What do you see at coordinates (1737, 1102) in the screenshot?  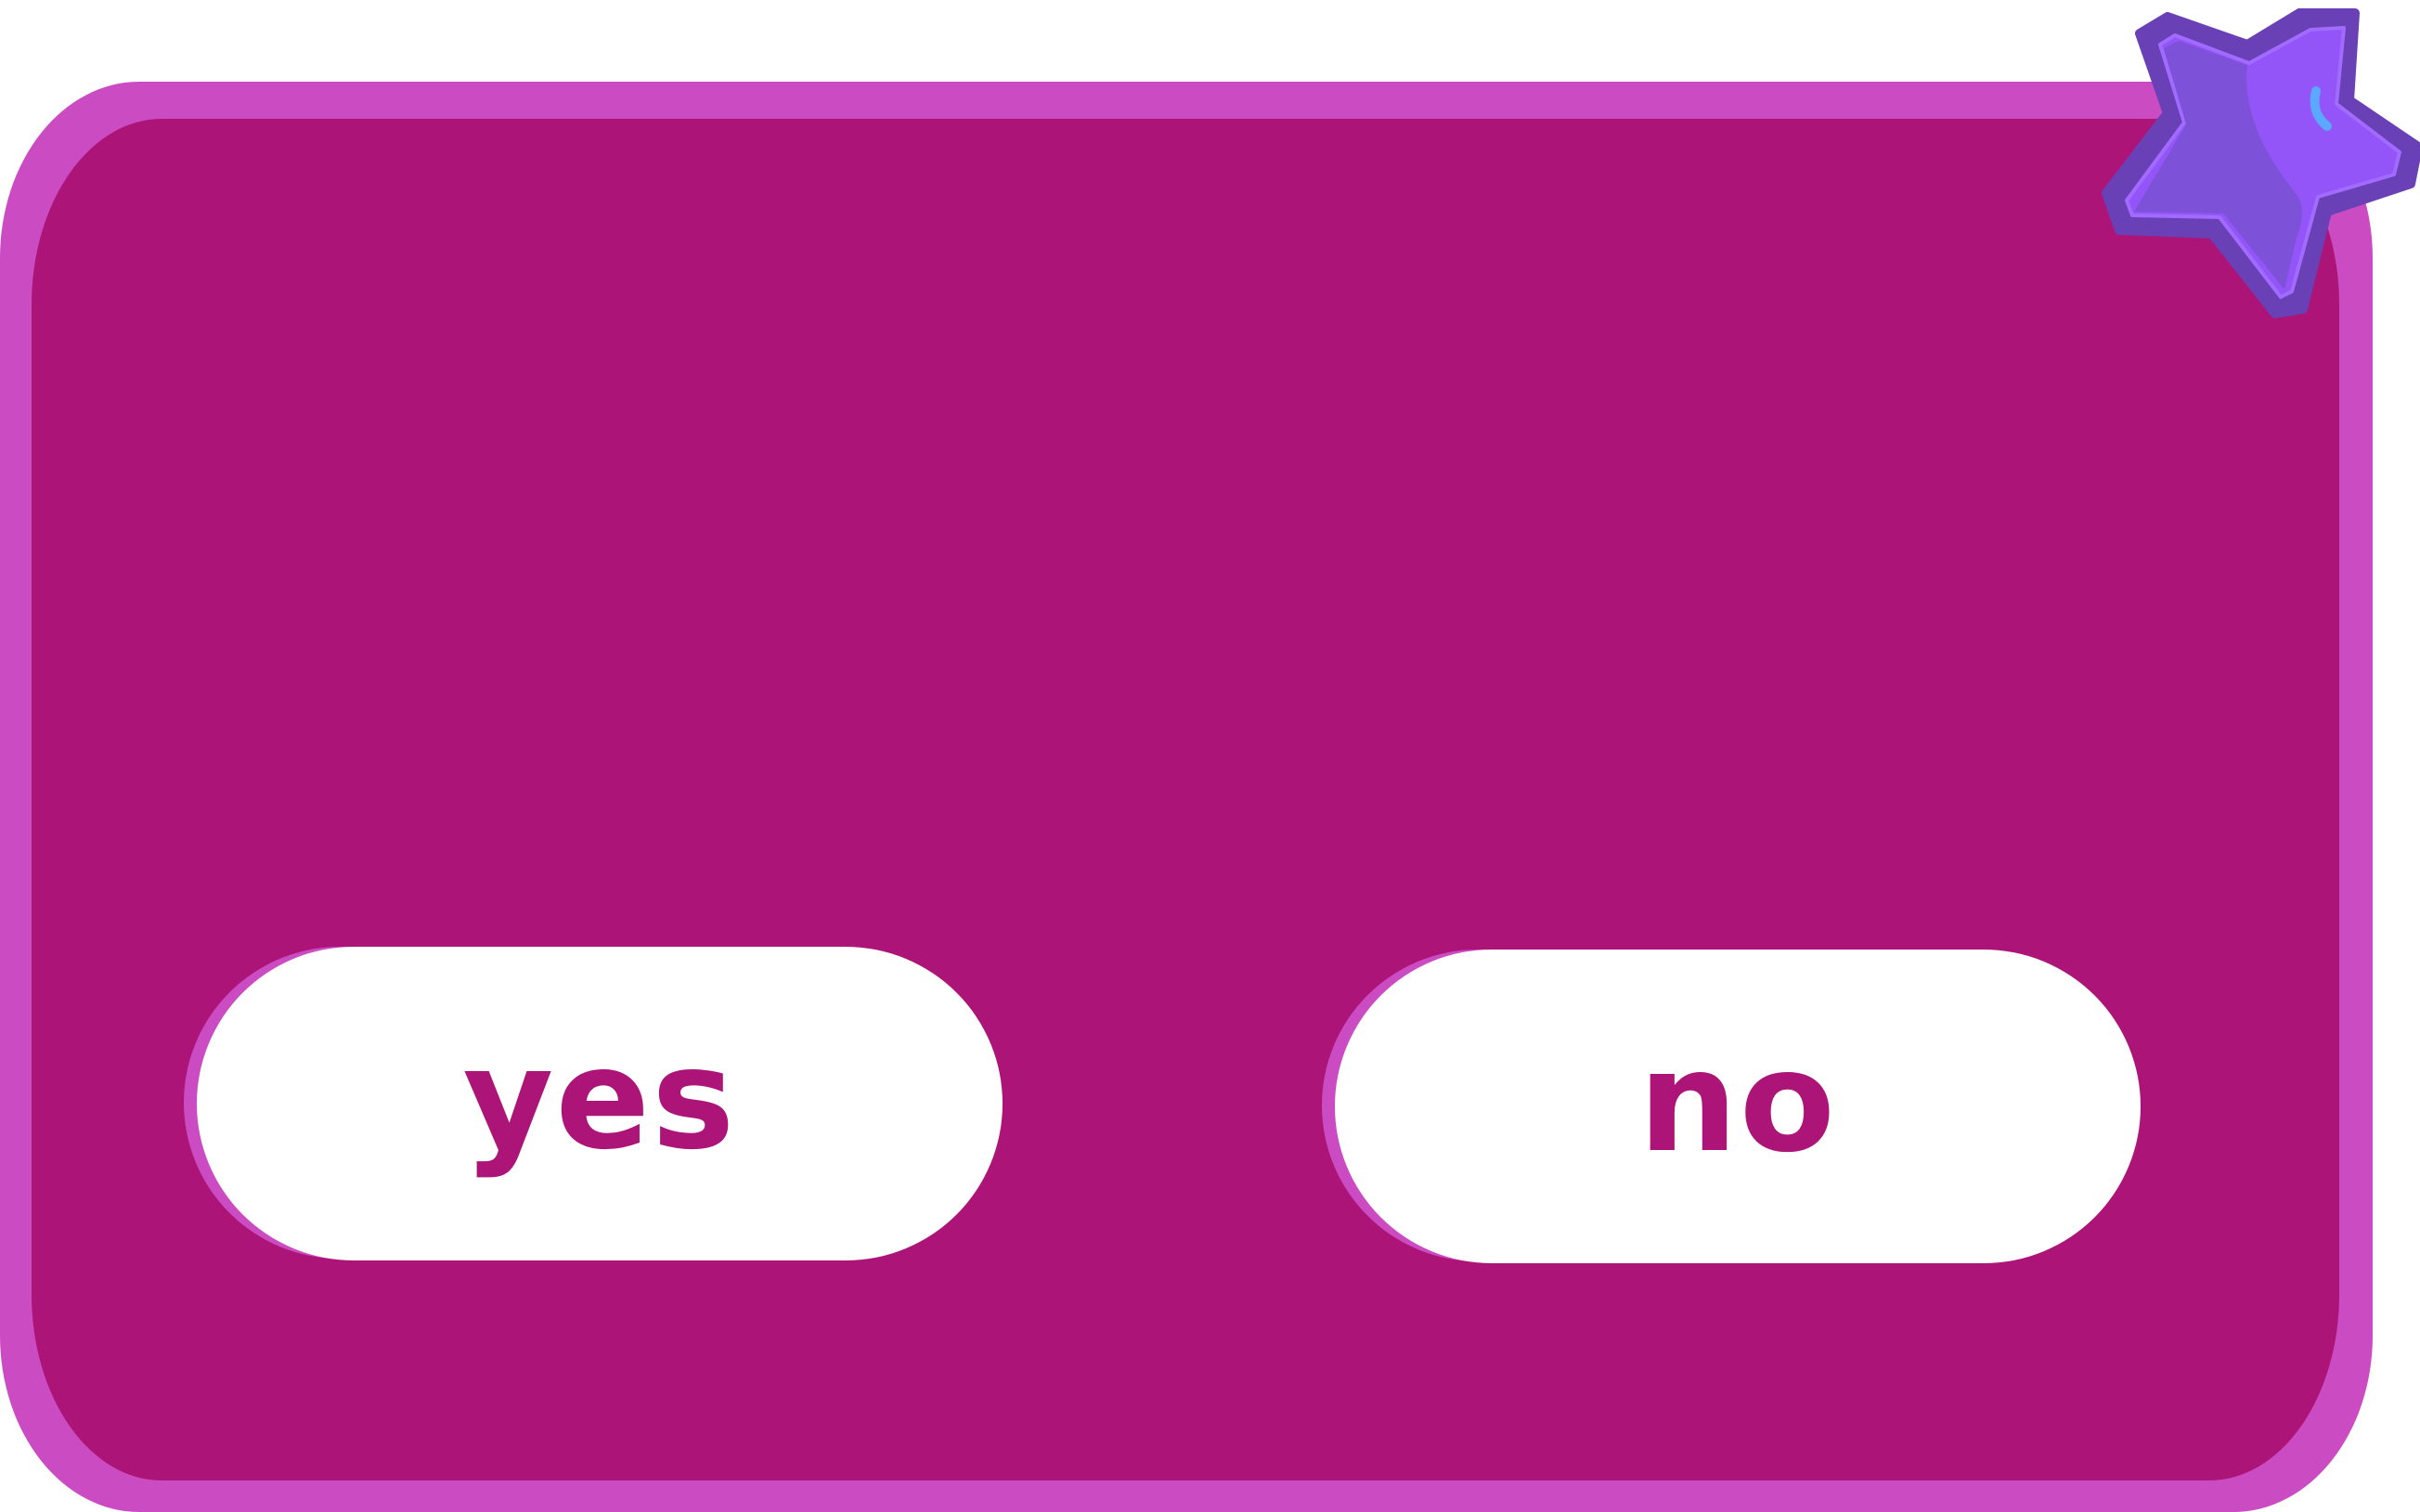 I see `no-button-label: no` at bounding box center [1737, 1102].